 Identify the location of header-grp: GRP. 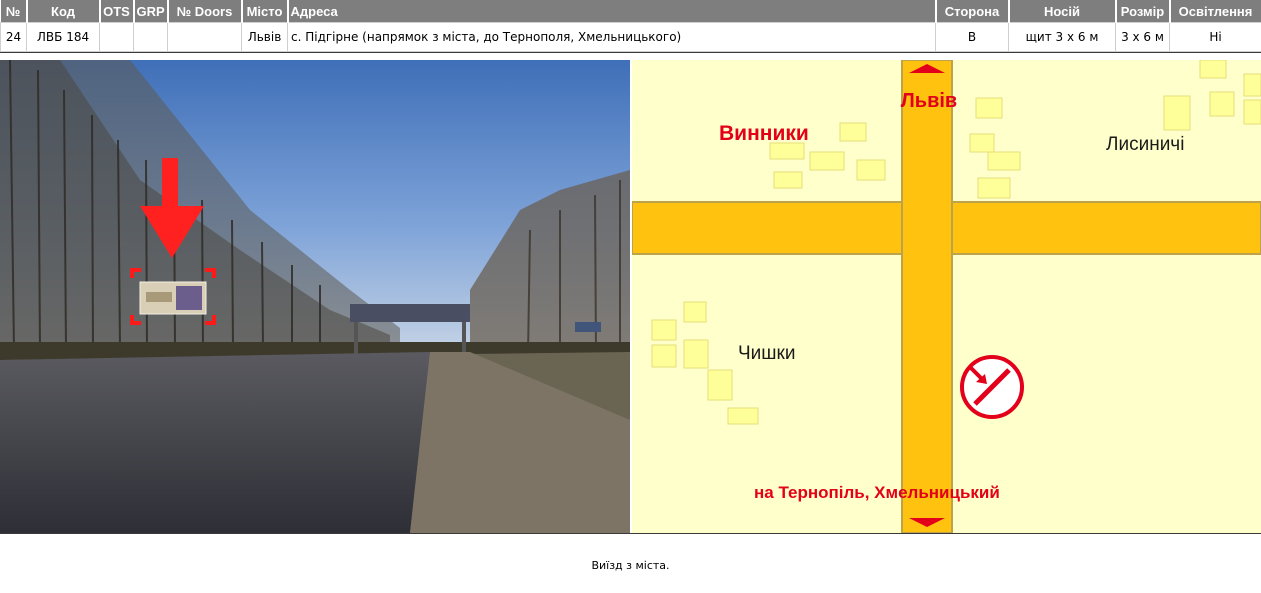
(151, 11).